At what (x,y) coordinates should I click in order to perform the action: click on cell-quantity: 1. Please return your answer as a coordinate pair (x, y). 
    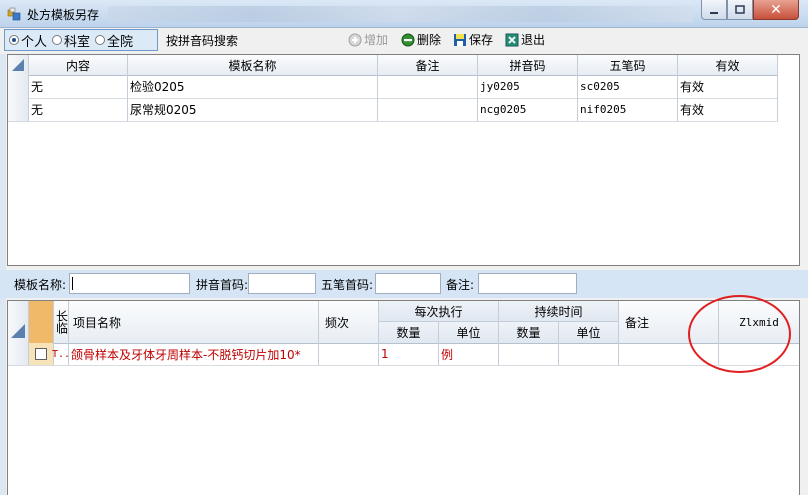
    Looking at the image, I should click on (409, 354).